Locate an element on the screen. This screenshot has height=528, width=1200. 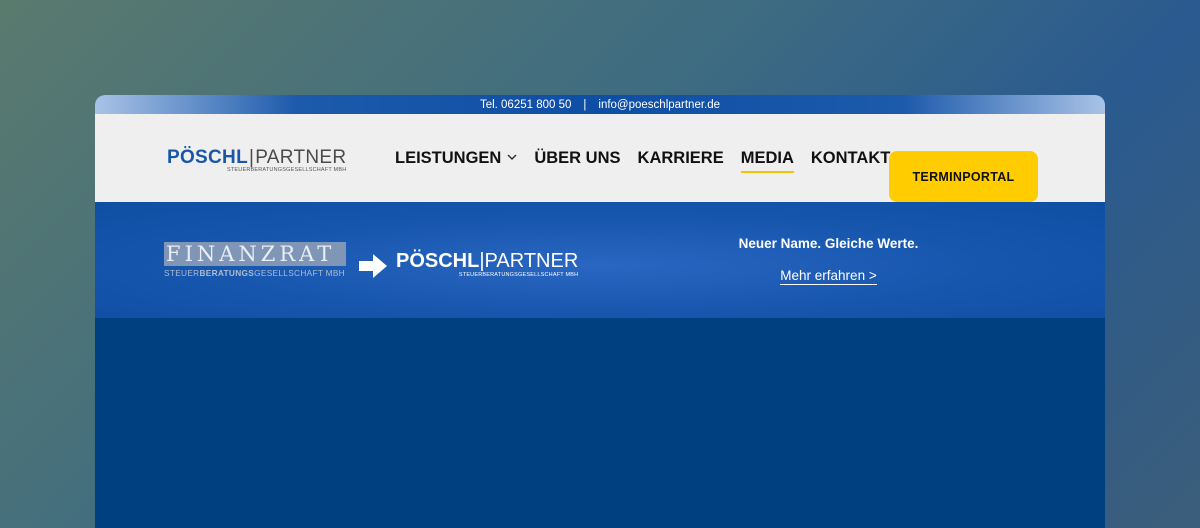
chevron-down-icon is located at coordinates (512, 158).